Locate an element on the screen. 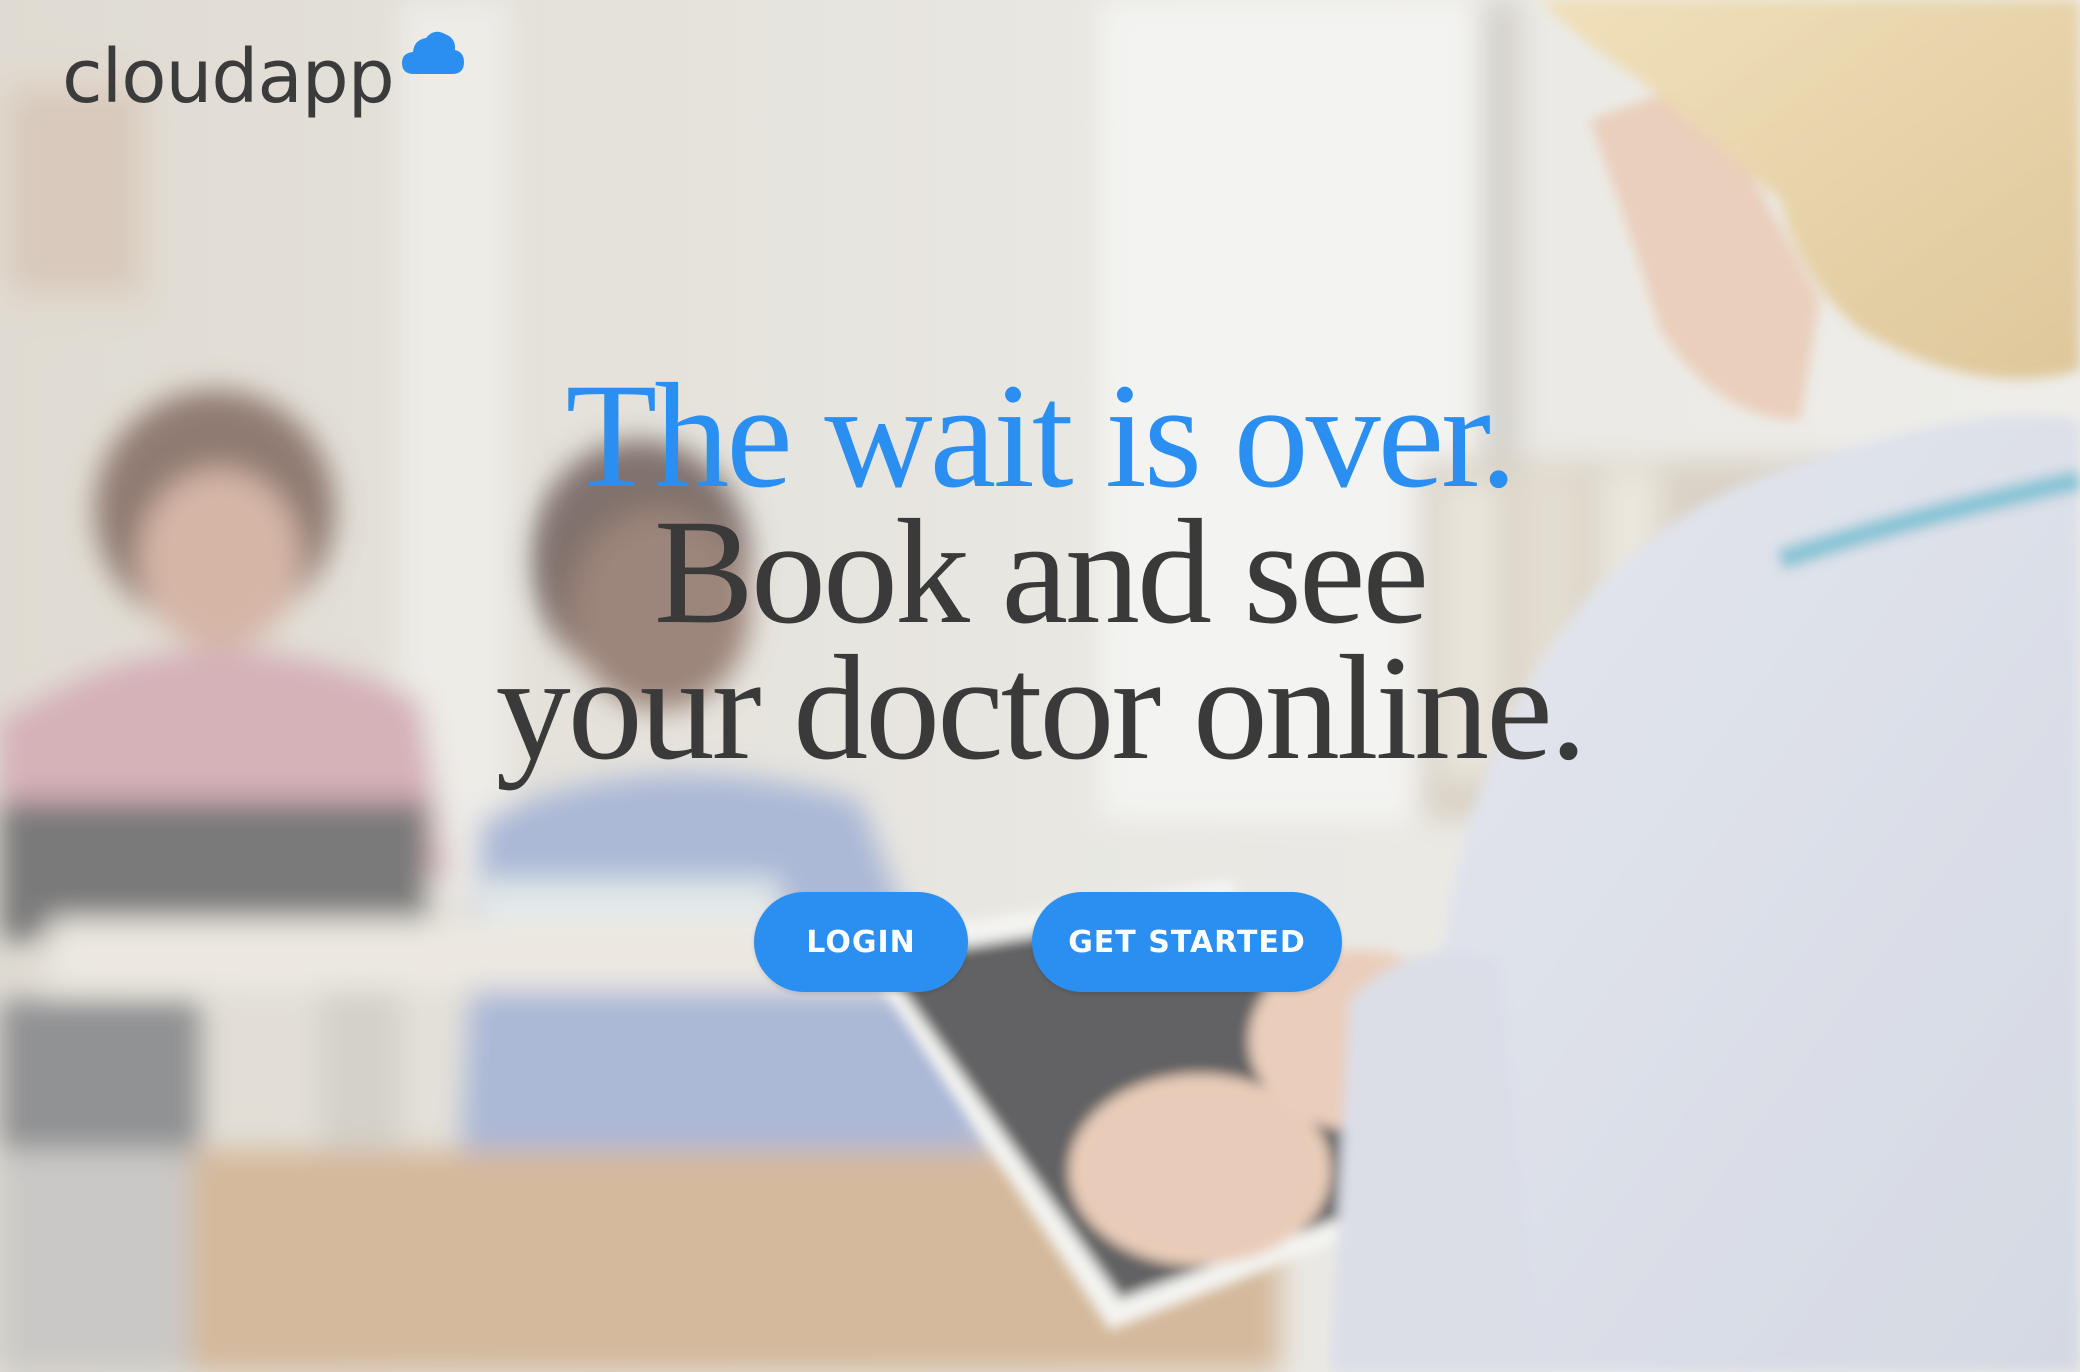  headline-line-3: your doctor online. is located at coordinates (1041, 708).